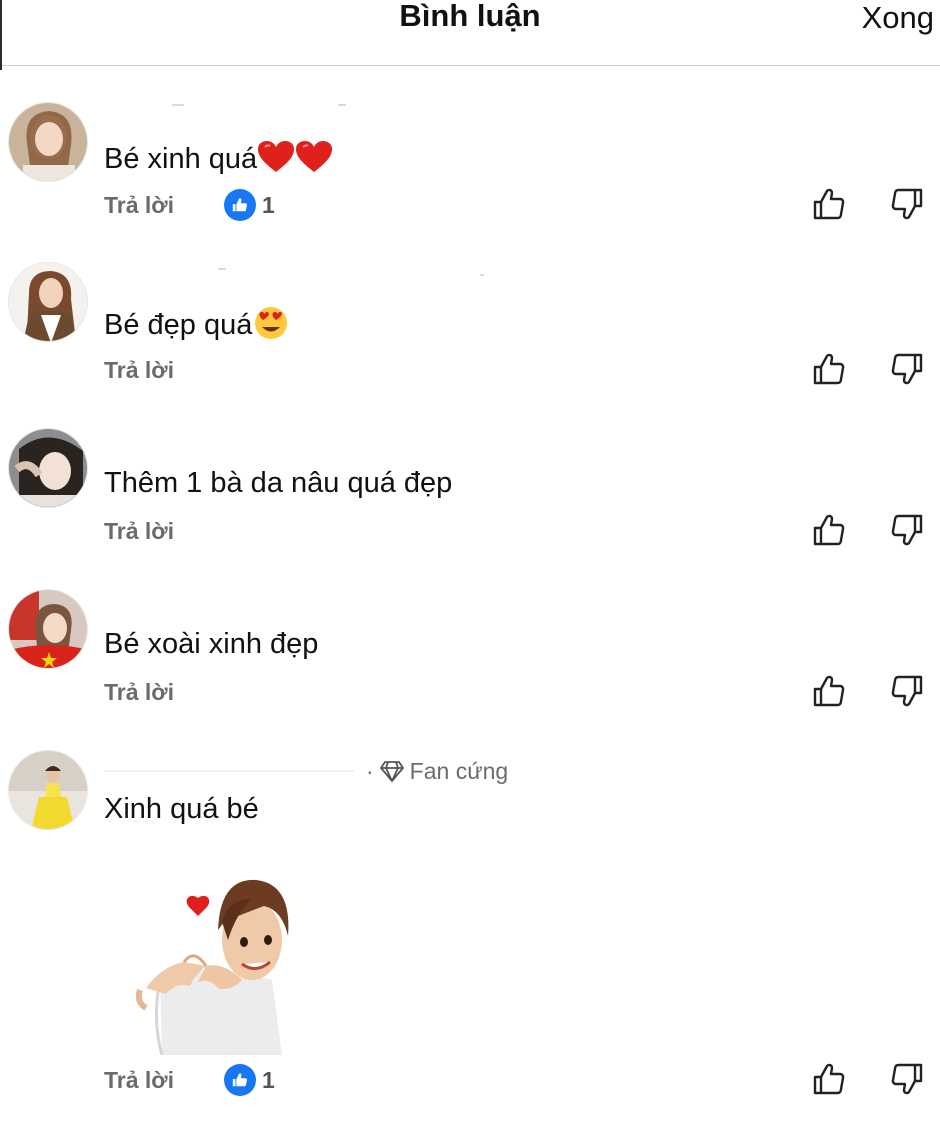  Describe the element at coordinates (470, 16) in the screenshot. I see `page-title: Bình luận` at that location.